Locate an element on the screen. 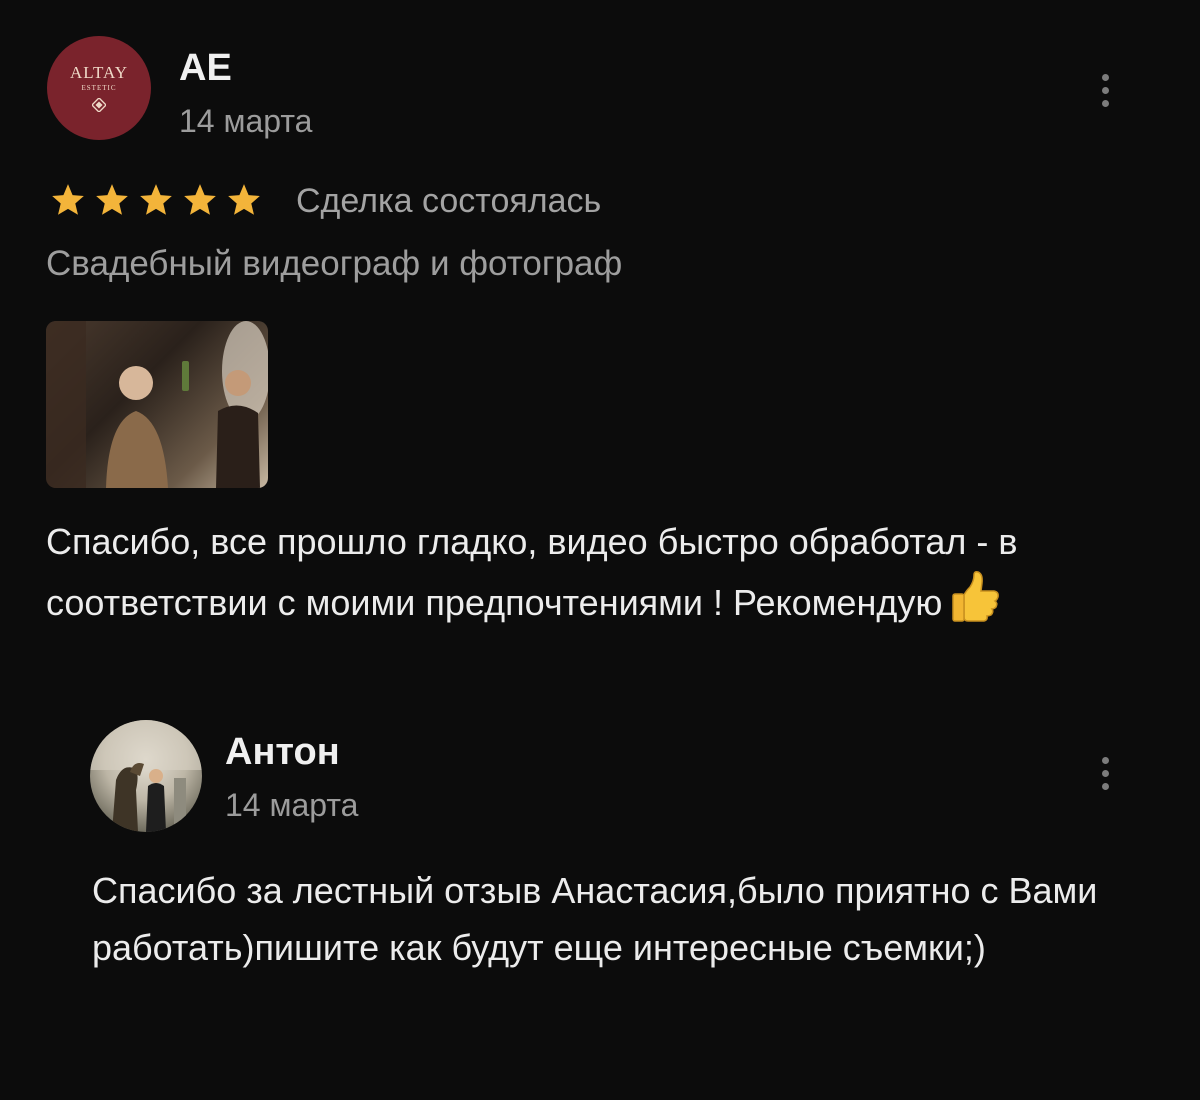  avatar-photo is located at coordinates (146, 776).